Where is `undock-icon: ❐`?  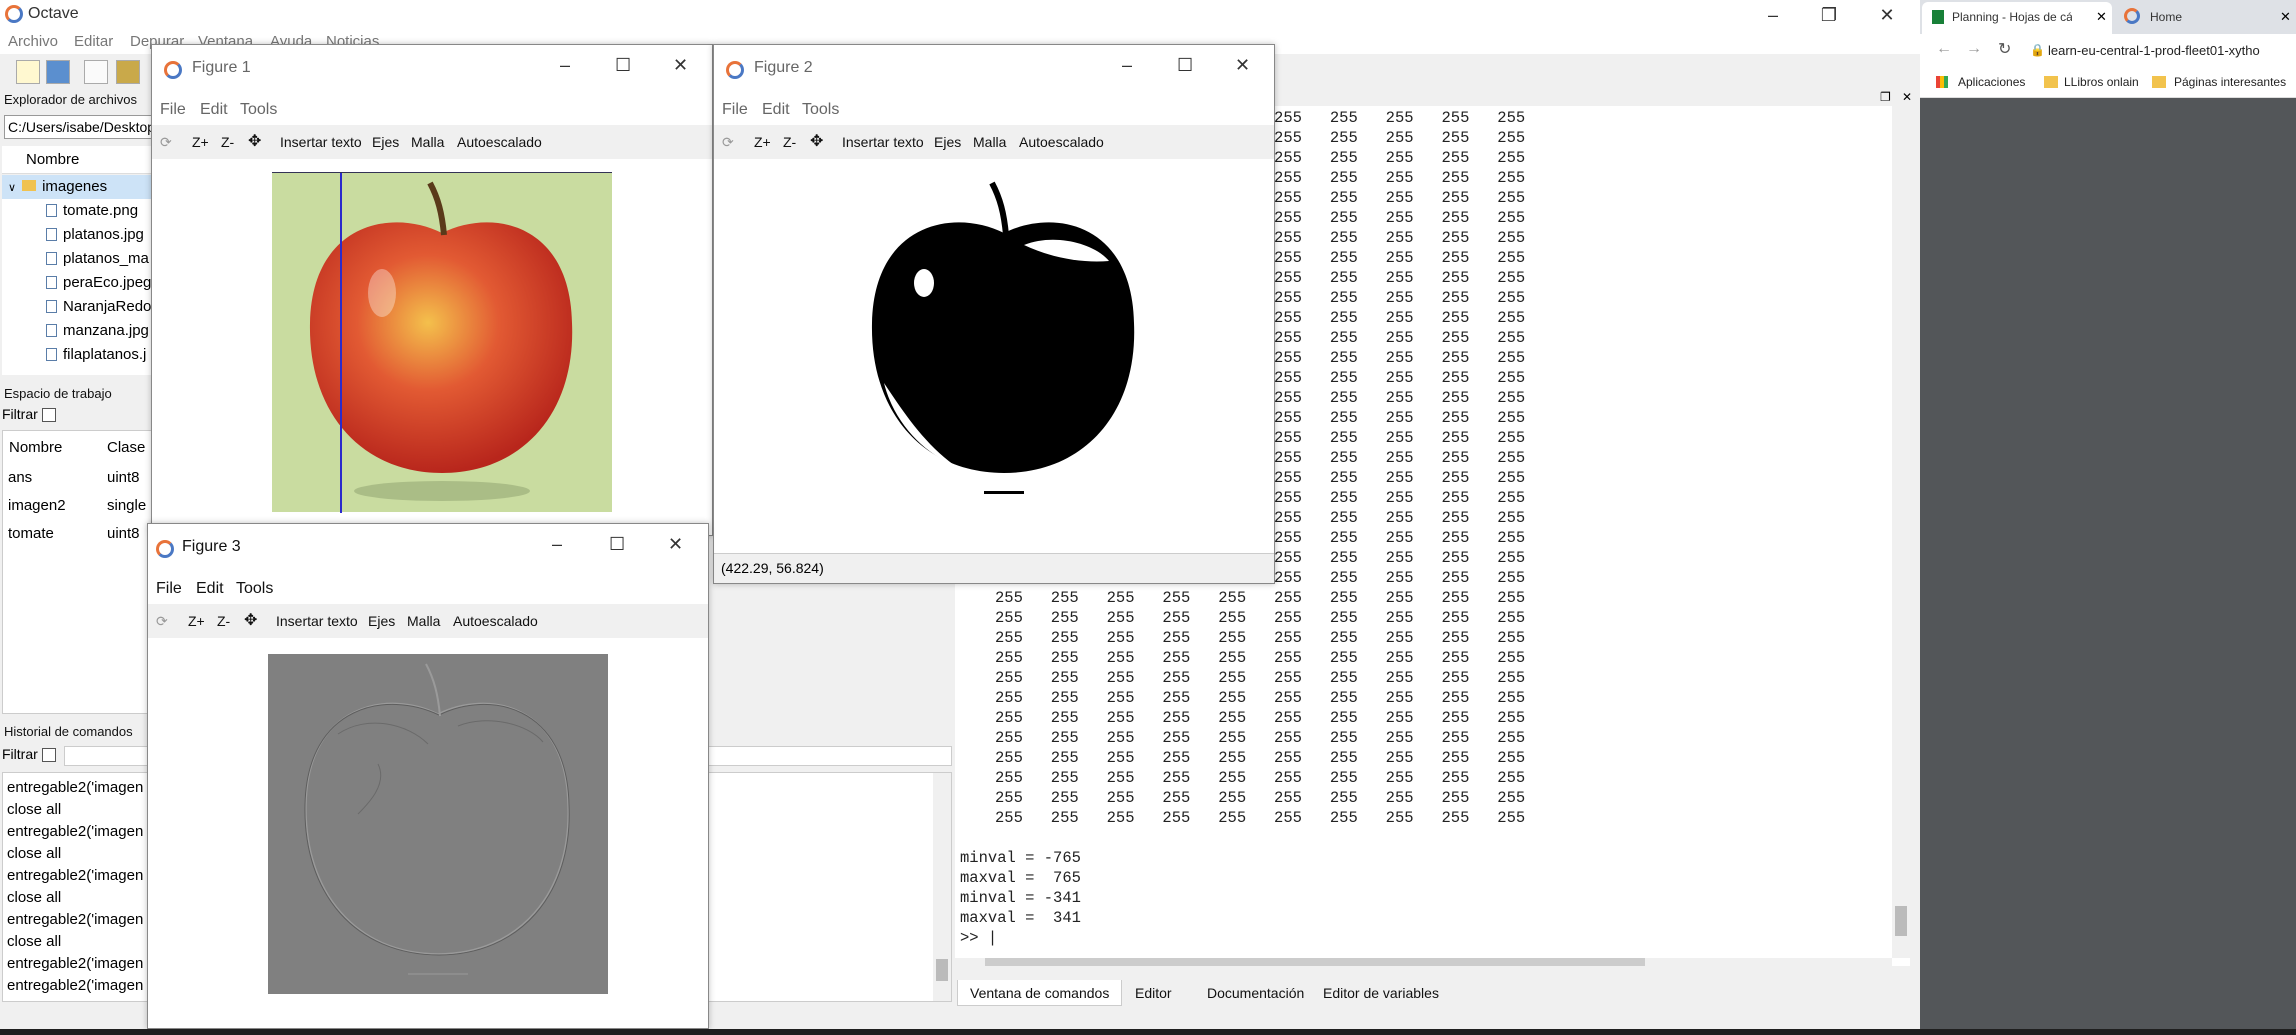
undock-icon: ❐ is located at coordinates (1885, 97).